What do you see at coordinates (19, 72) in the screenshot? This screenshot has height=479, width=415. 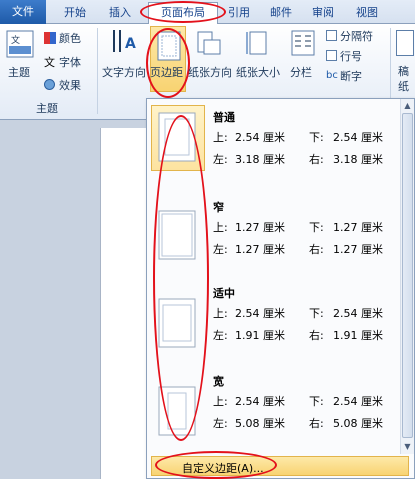 I see `themes-label: 主题` at bounding box center [19, 72].